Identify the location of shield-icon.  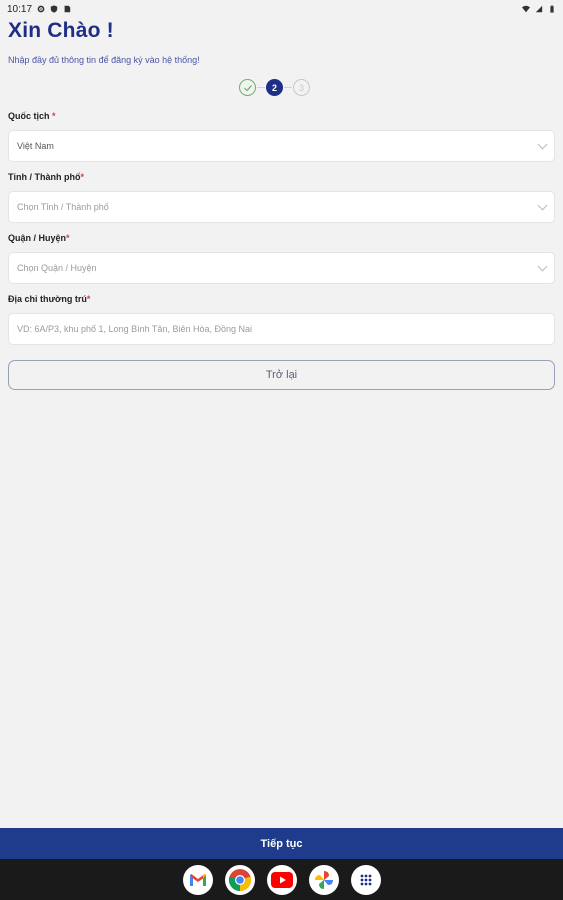
(54, 9).